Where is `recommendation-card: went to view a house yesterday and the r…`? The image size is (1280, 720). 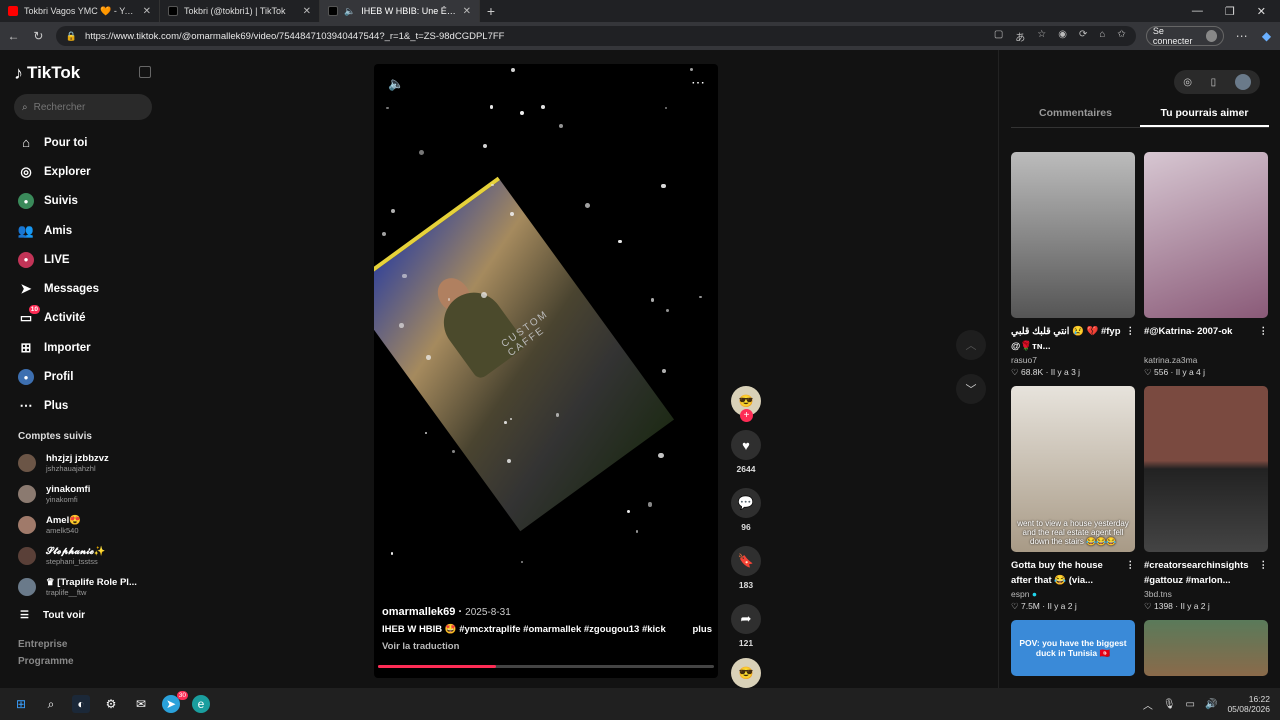
recommendation-card: went to view a house yesterday and the r… is located at coordinates (1073, 499).